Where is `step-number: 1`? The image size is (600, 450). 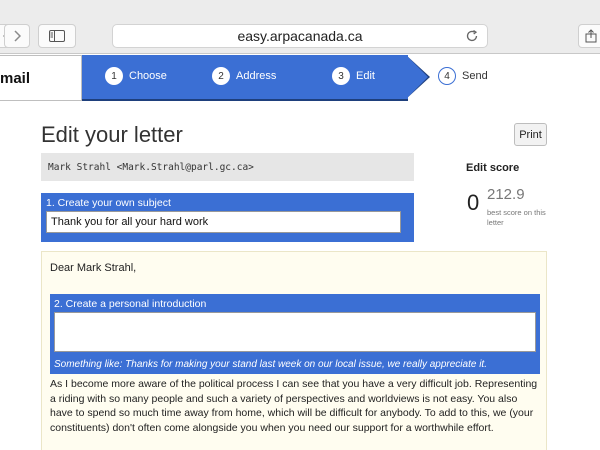
step-number: 1 is located at coordinates (114, 76).